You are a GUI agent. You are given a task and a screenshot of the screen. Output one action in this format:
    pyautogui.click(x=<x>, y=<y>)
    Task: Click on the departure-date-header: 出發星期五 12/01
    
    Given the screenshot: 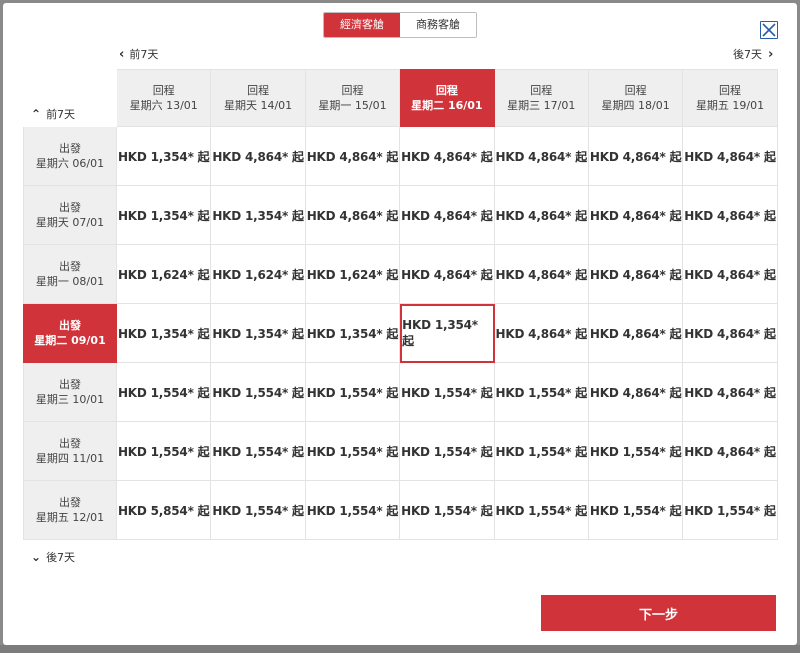 What is the action you would take?
    pyautogui.click(x=70, y=510)
    